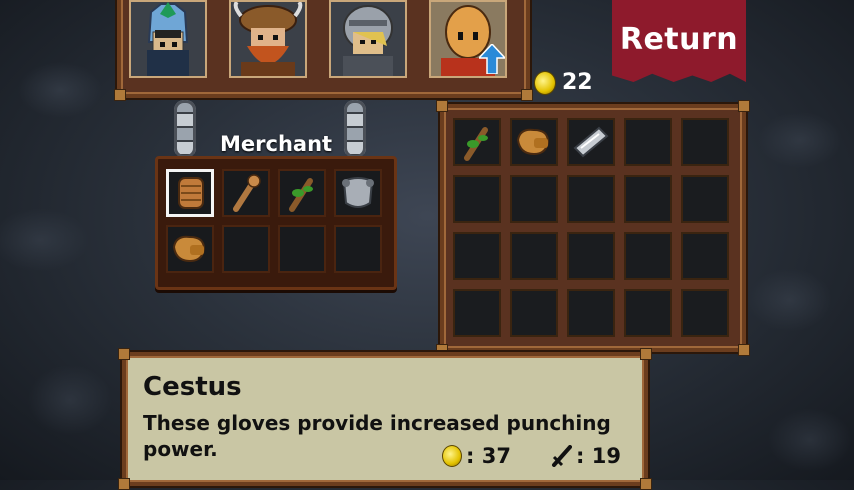 The width and height of the screenshot is (854, 490). Describe the element at coordinates (562, 456) in the screenshot. I see `sword-icon` at that location.